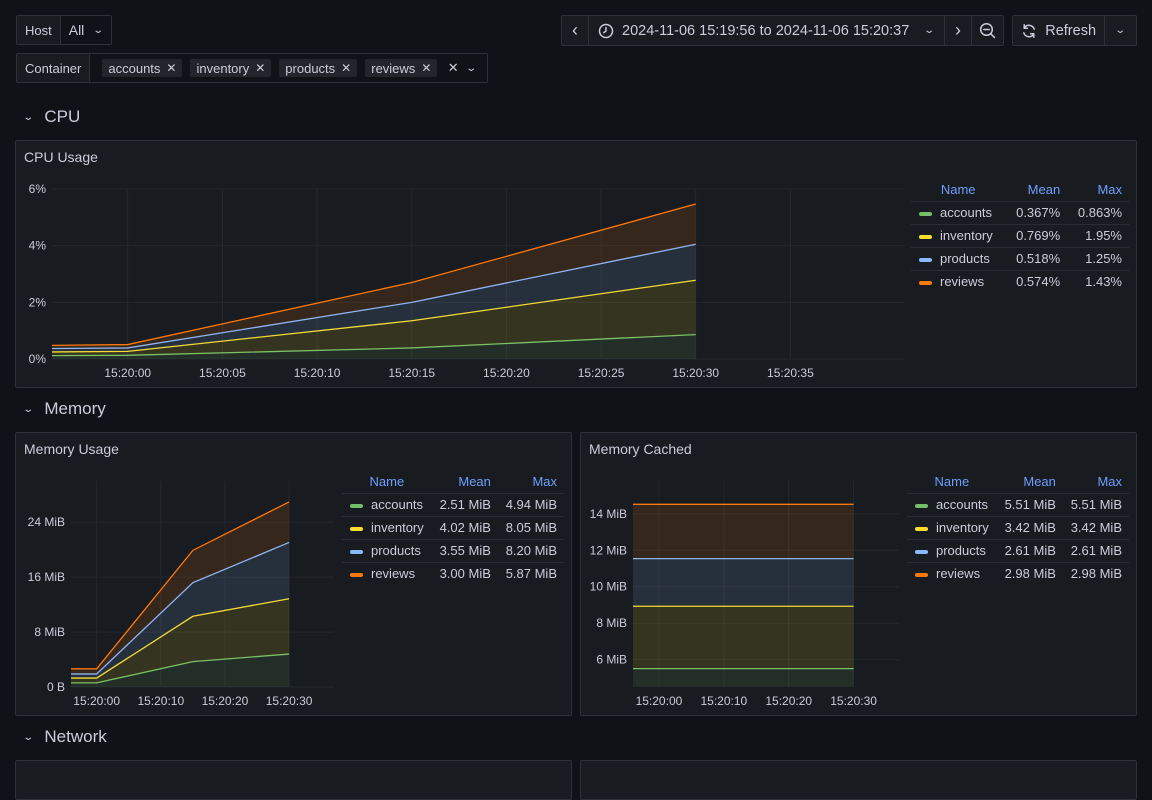  Describe the element at coordinates (54, 68) in the screenshot. I see `container-variable-label: Container` at that location.